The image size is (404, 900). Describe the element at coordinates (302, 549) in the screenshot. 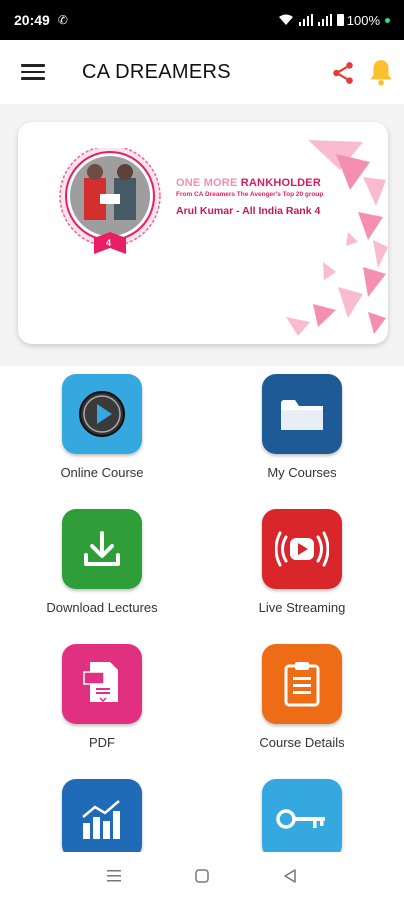

I see `live-stream-icon` at that location.